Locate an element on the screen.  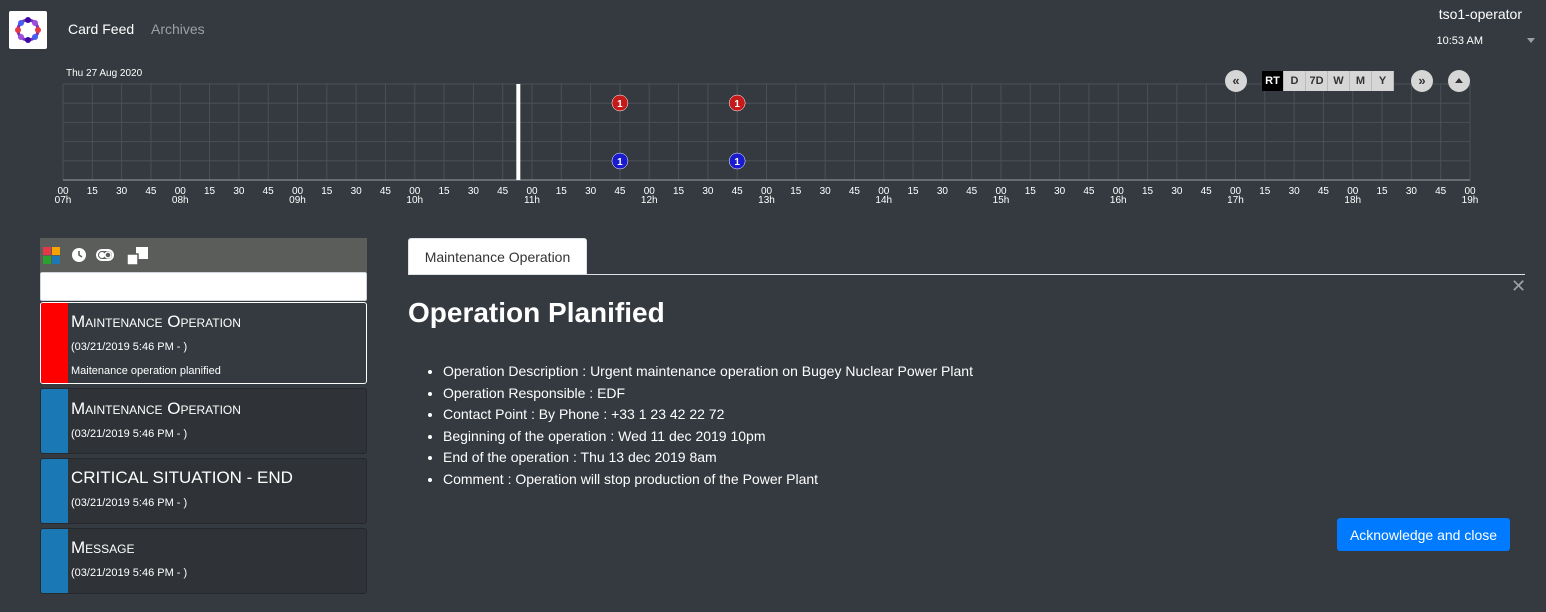
hour-label: 18h is located at coordinates (1352, 200).